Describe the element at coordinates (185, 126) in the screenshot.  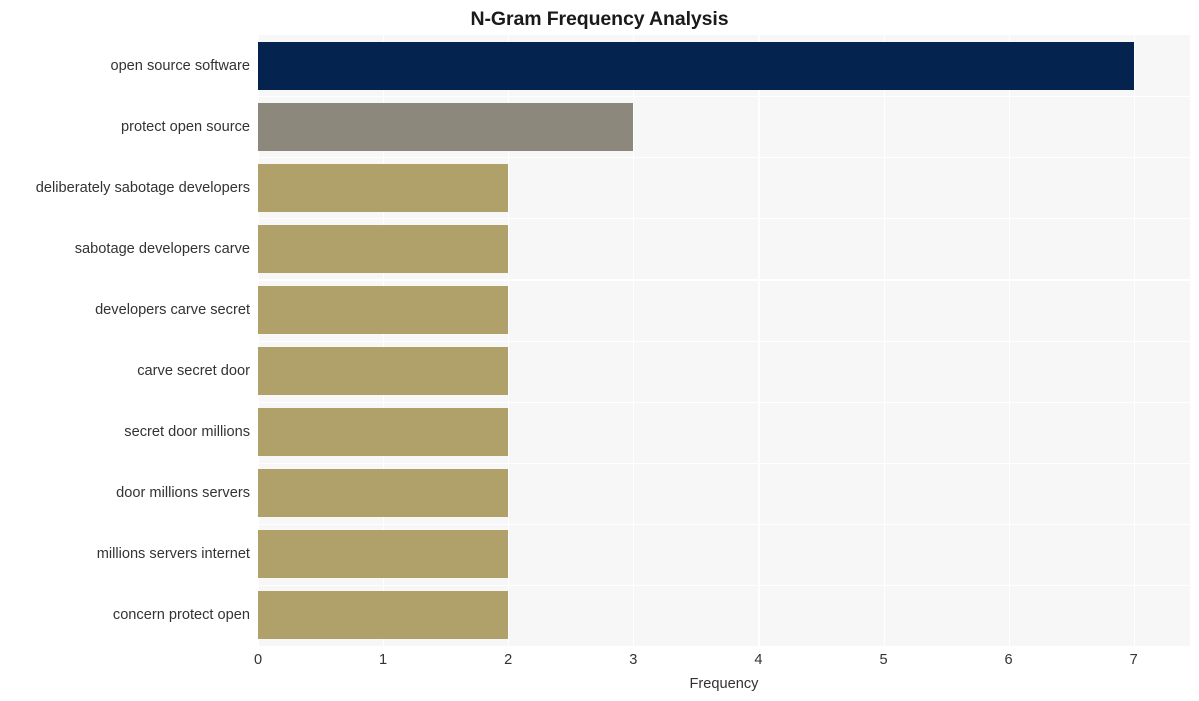
I see `y-axis-tick-label: protect open source` at that location.